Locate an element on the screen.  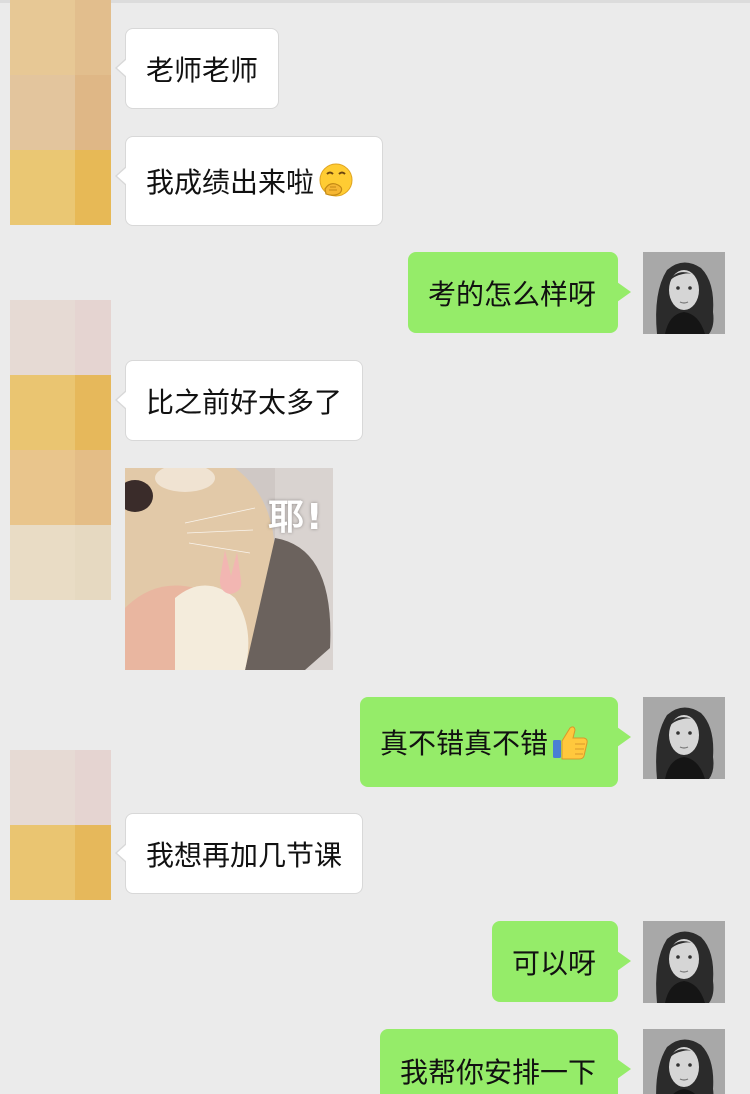
message-text: 可以呀 is located at coordinates (554, 963).